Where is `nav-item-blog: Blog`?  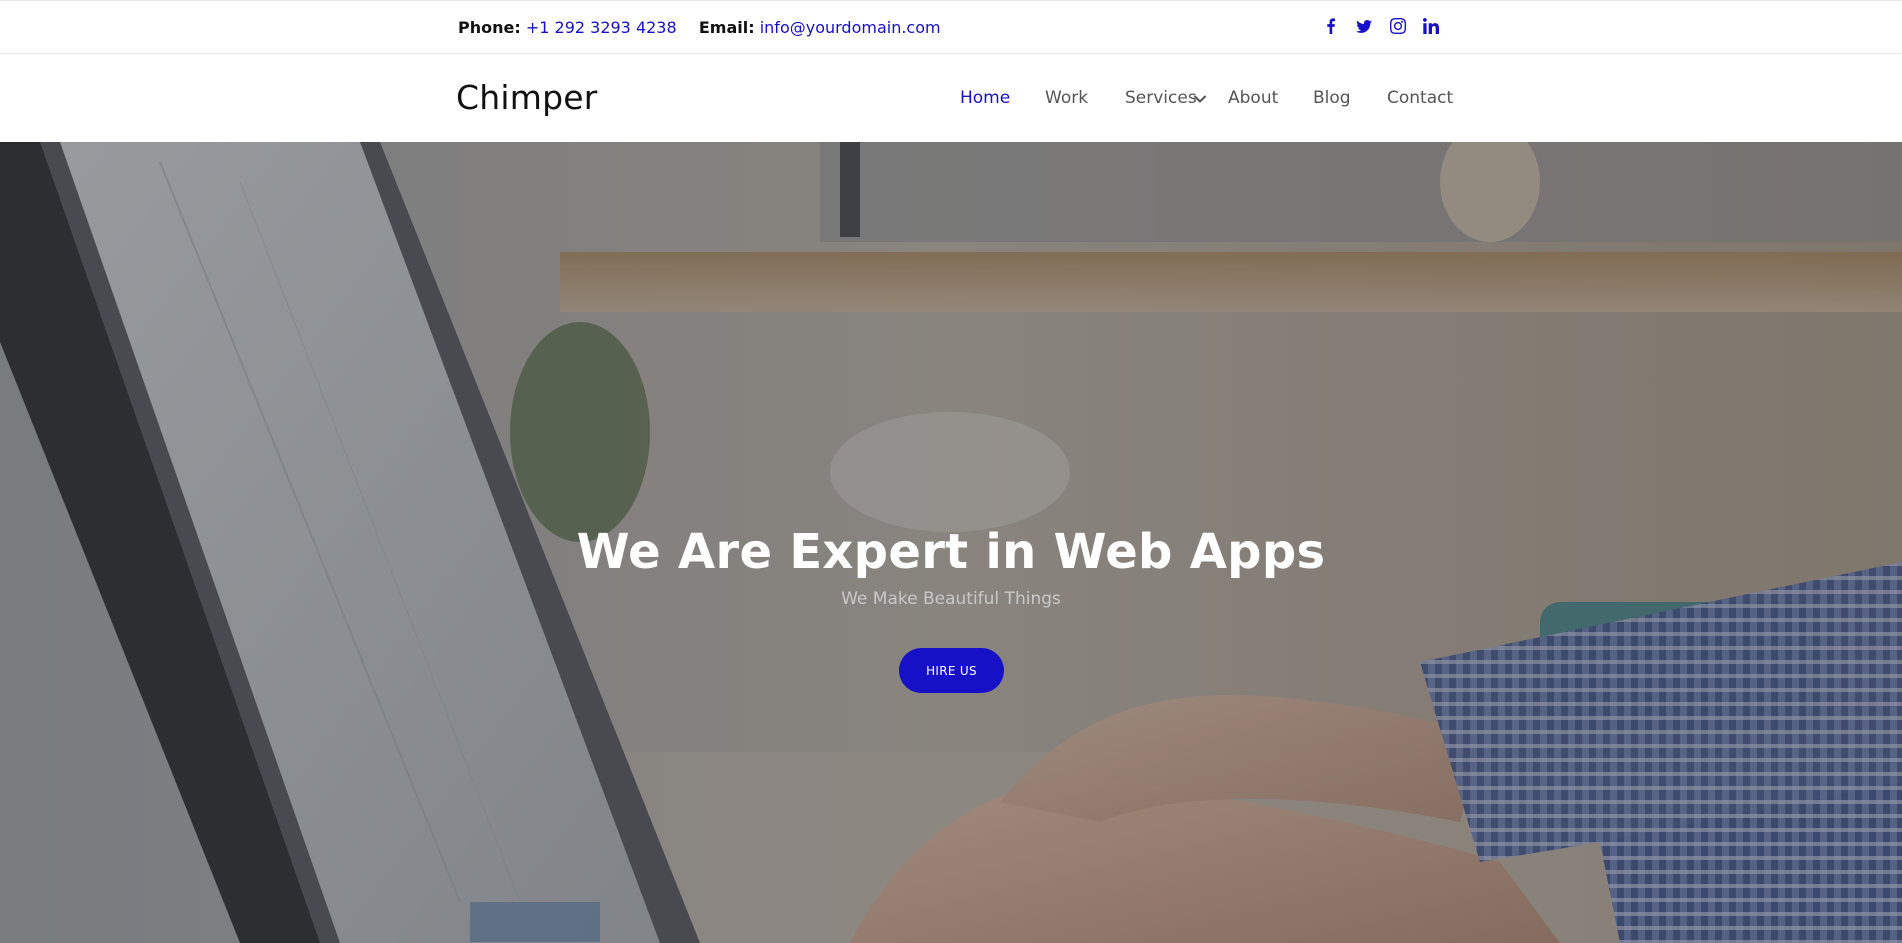 nav-item-blog: Blog is located at coordinates (1332, 98).